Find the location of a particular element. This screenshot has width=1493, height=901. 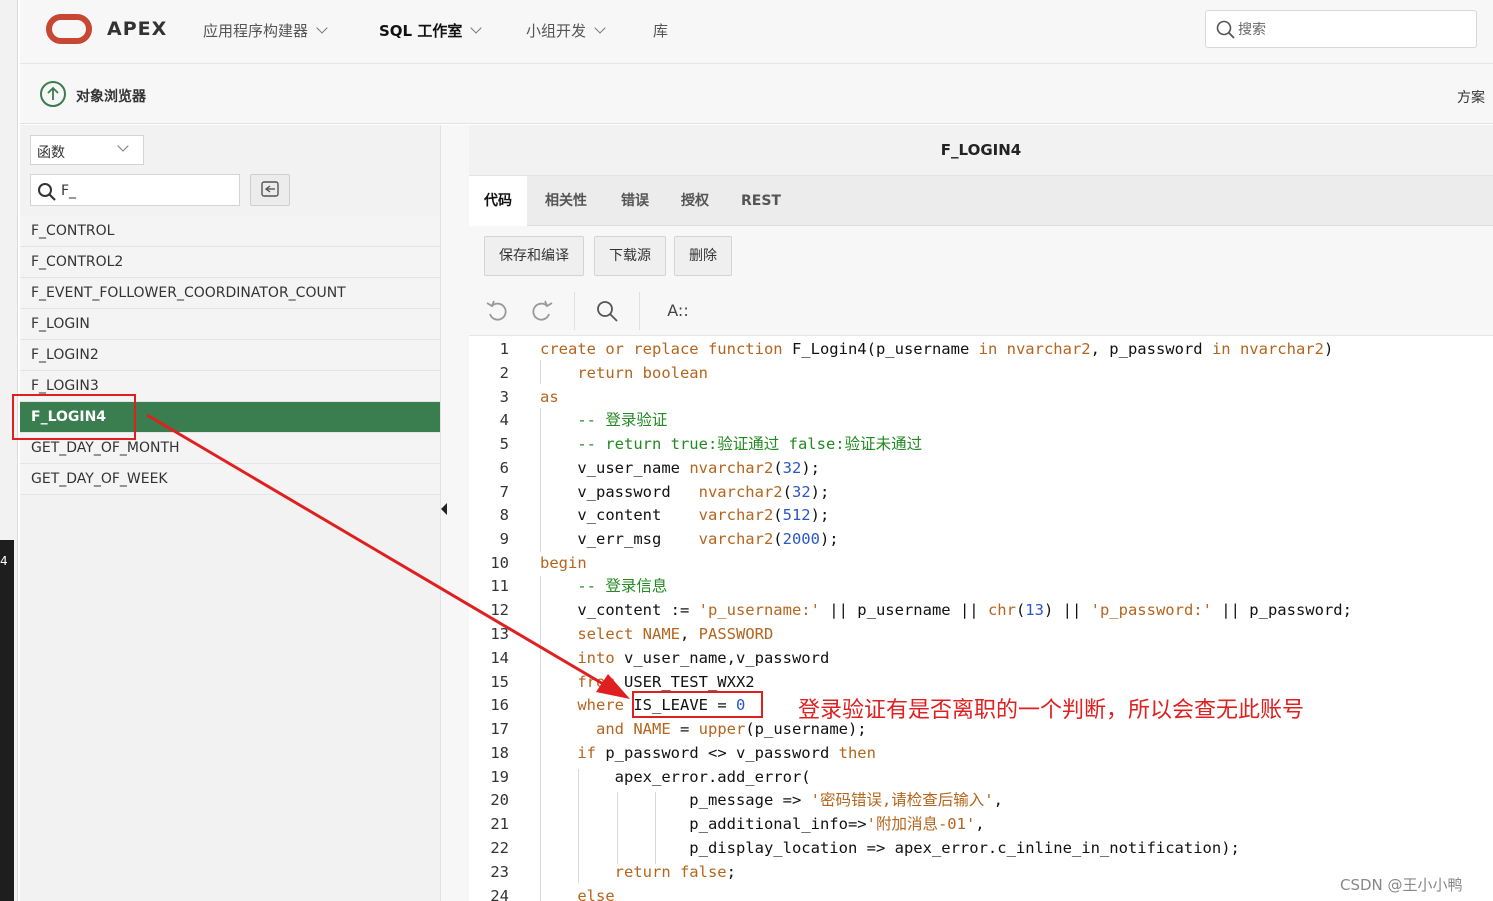

reset-filter-button is located at coordinates (270, 190).